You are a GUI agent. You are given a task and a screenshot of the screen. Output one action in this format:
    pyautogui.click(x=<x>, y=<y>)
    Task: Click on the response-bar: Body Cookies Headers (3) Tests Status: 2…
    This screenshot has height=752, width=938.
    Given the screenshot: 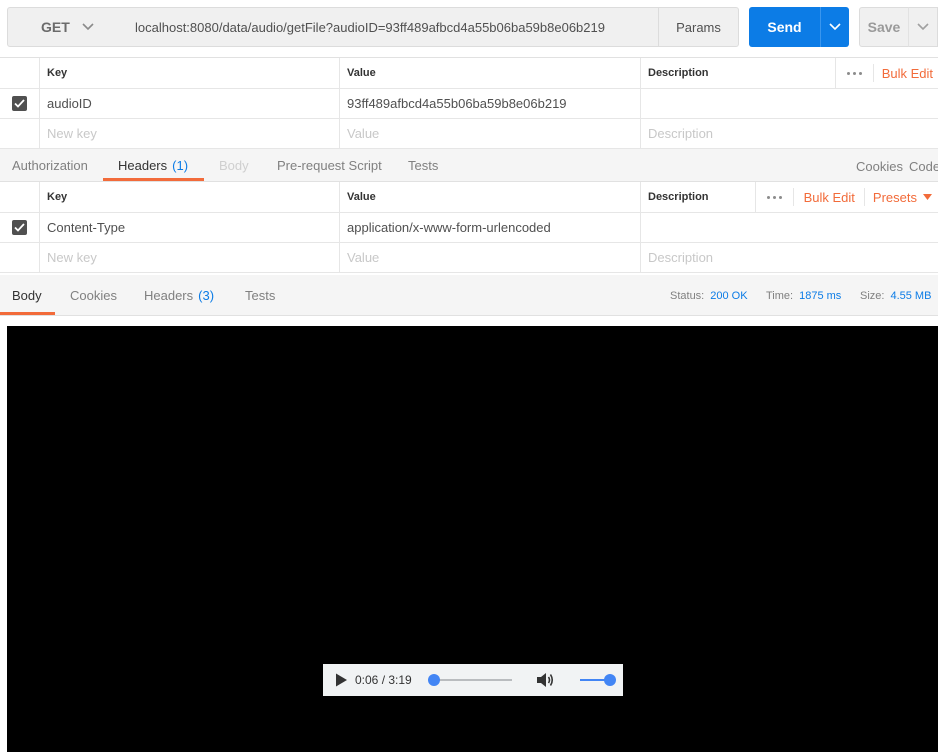 What is the action you would take?
    pyautogui.click(x=469, y=295)
    